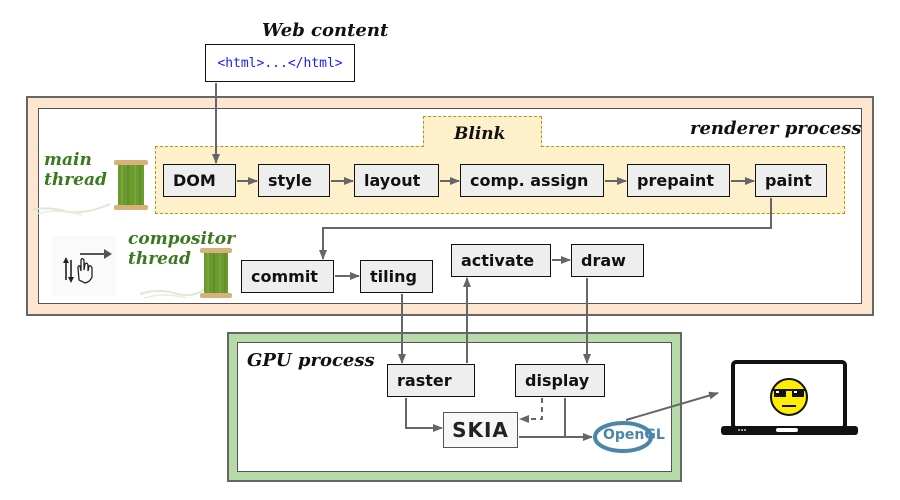 The image size is (900, 500). I want to click on arrow-raster-to-skia, so click(424, 415).